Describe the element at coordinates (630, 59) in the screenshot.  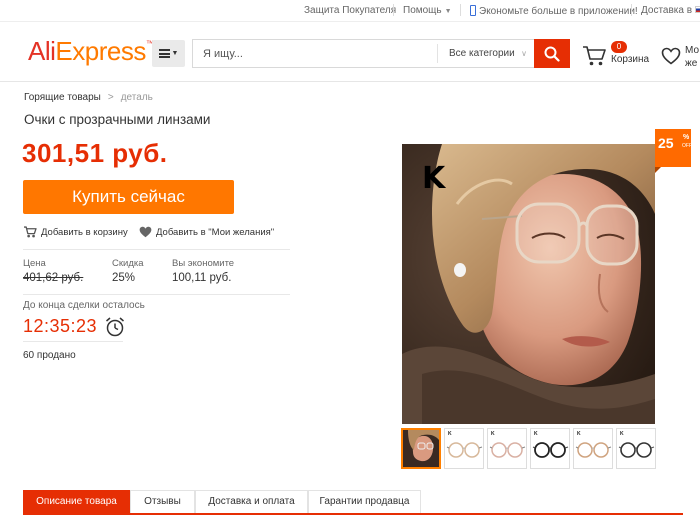
I see `cart-label: Корзина` at that location.